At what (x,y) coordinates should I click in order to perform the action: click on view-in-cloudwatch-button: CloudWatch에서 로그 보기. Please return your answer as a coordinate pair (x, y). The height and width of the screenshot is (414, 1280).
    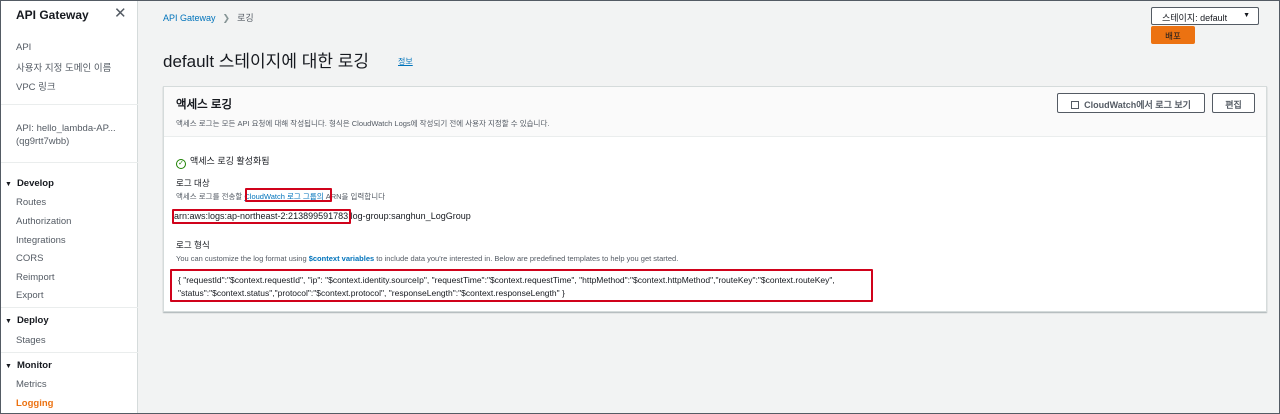
    Looking at the image, I should click on (1131, 103).